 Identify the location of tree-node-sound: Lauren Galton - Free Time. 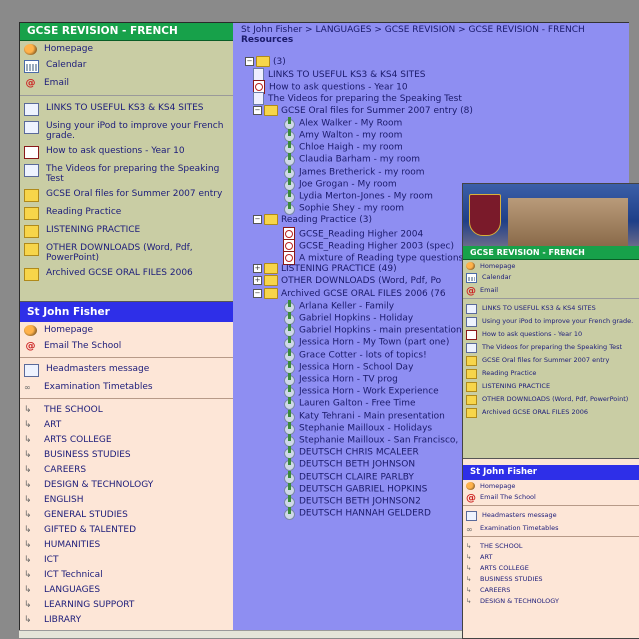
(349, 404).